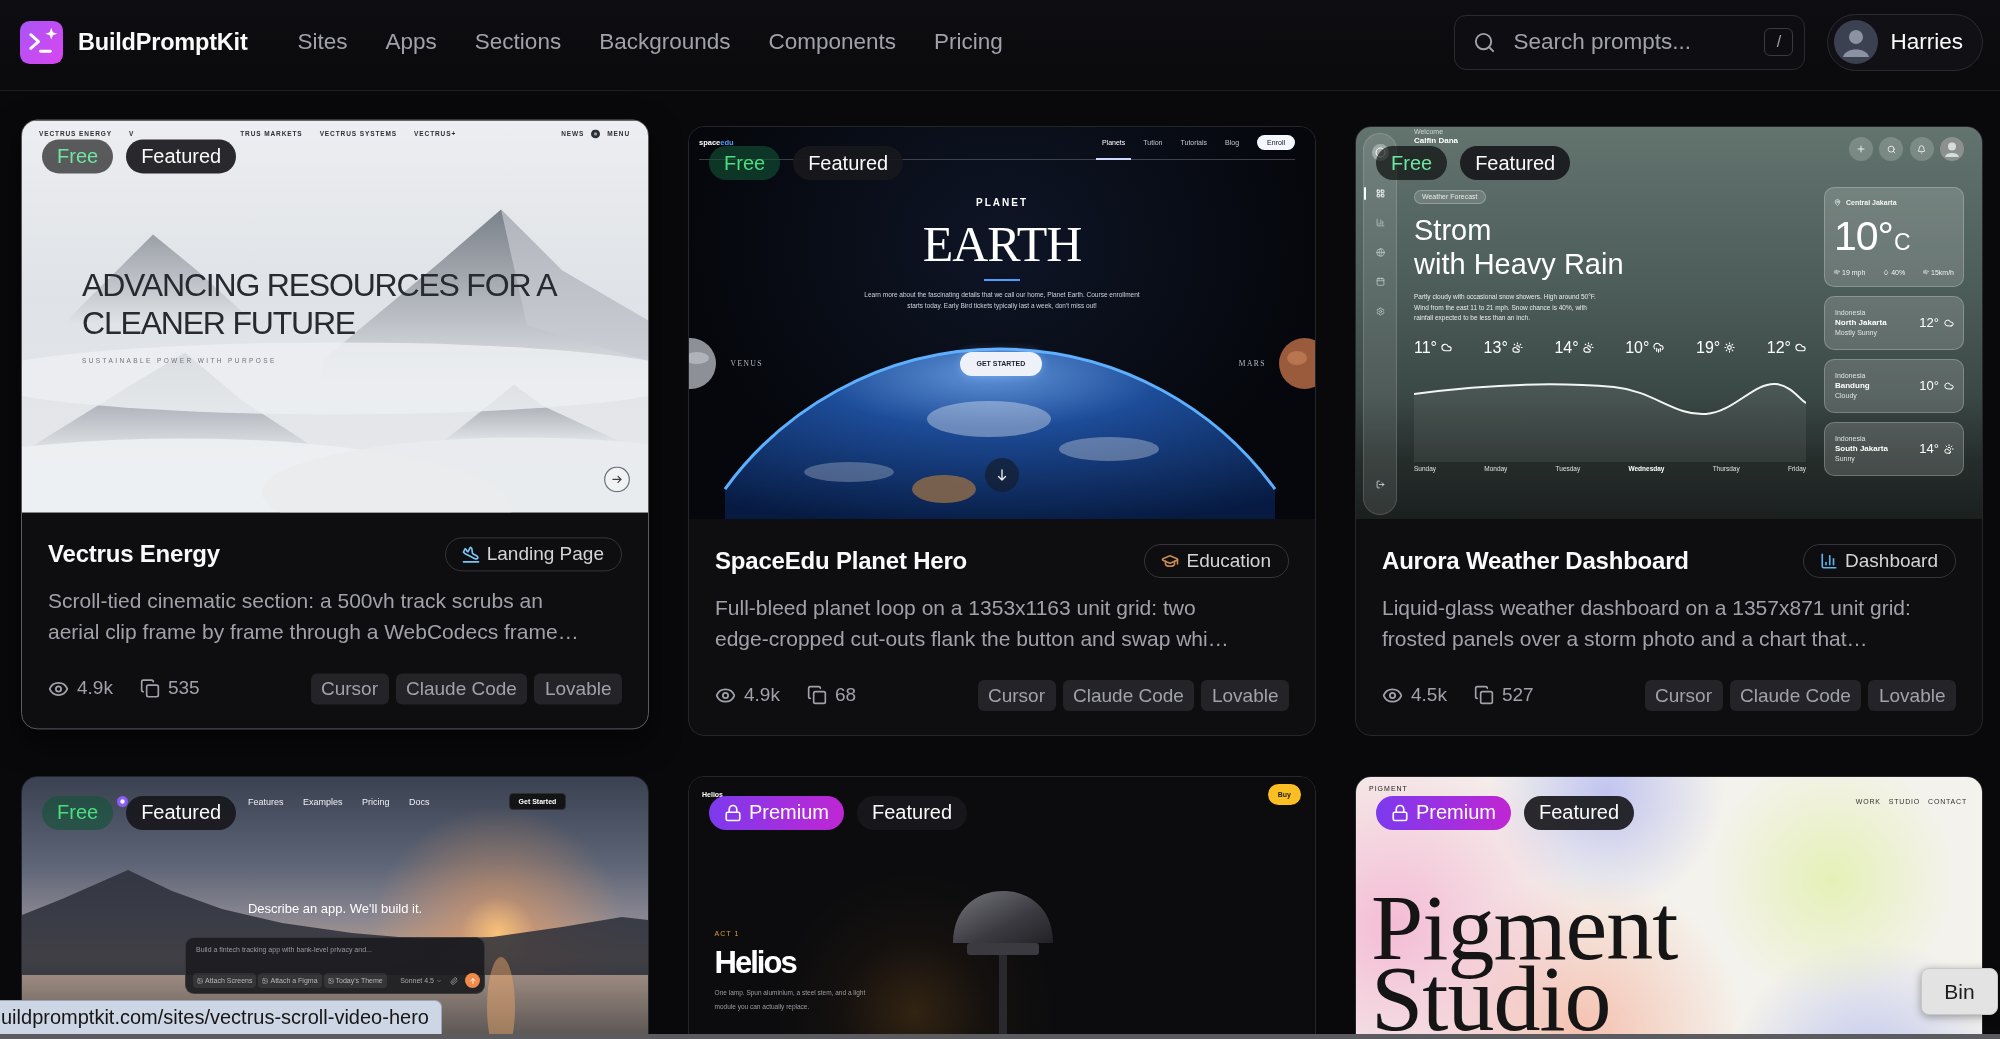 Image resolution: width=2000 pixels, height=1039 pixels. I want to click on hero-eyebrow: PLANET, so click(1002, 203).